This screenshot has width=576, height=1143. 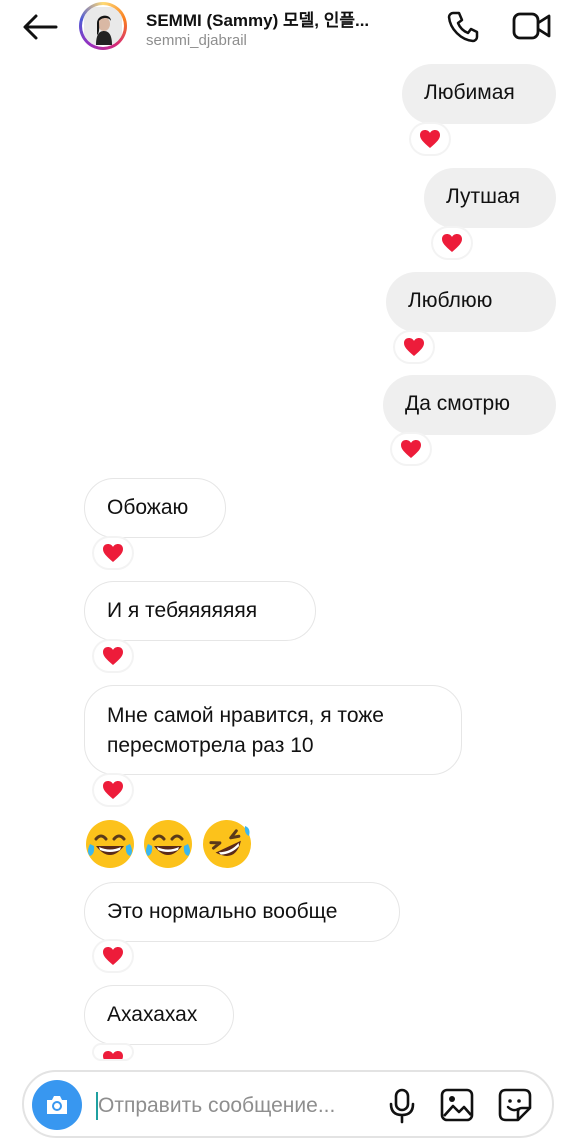 What do you see at coordinates (463, 27) in the screenshot?
I see `phone-icon` at bounding box center [463, 27].